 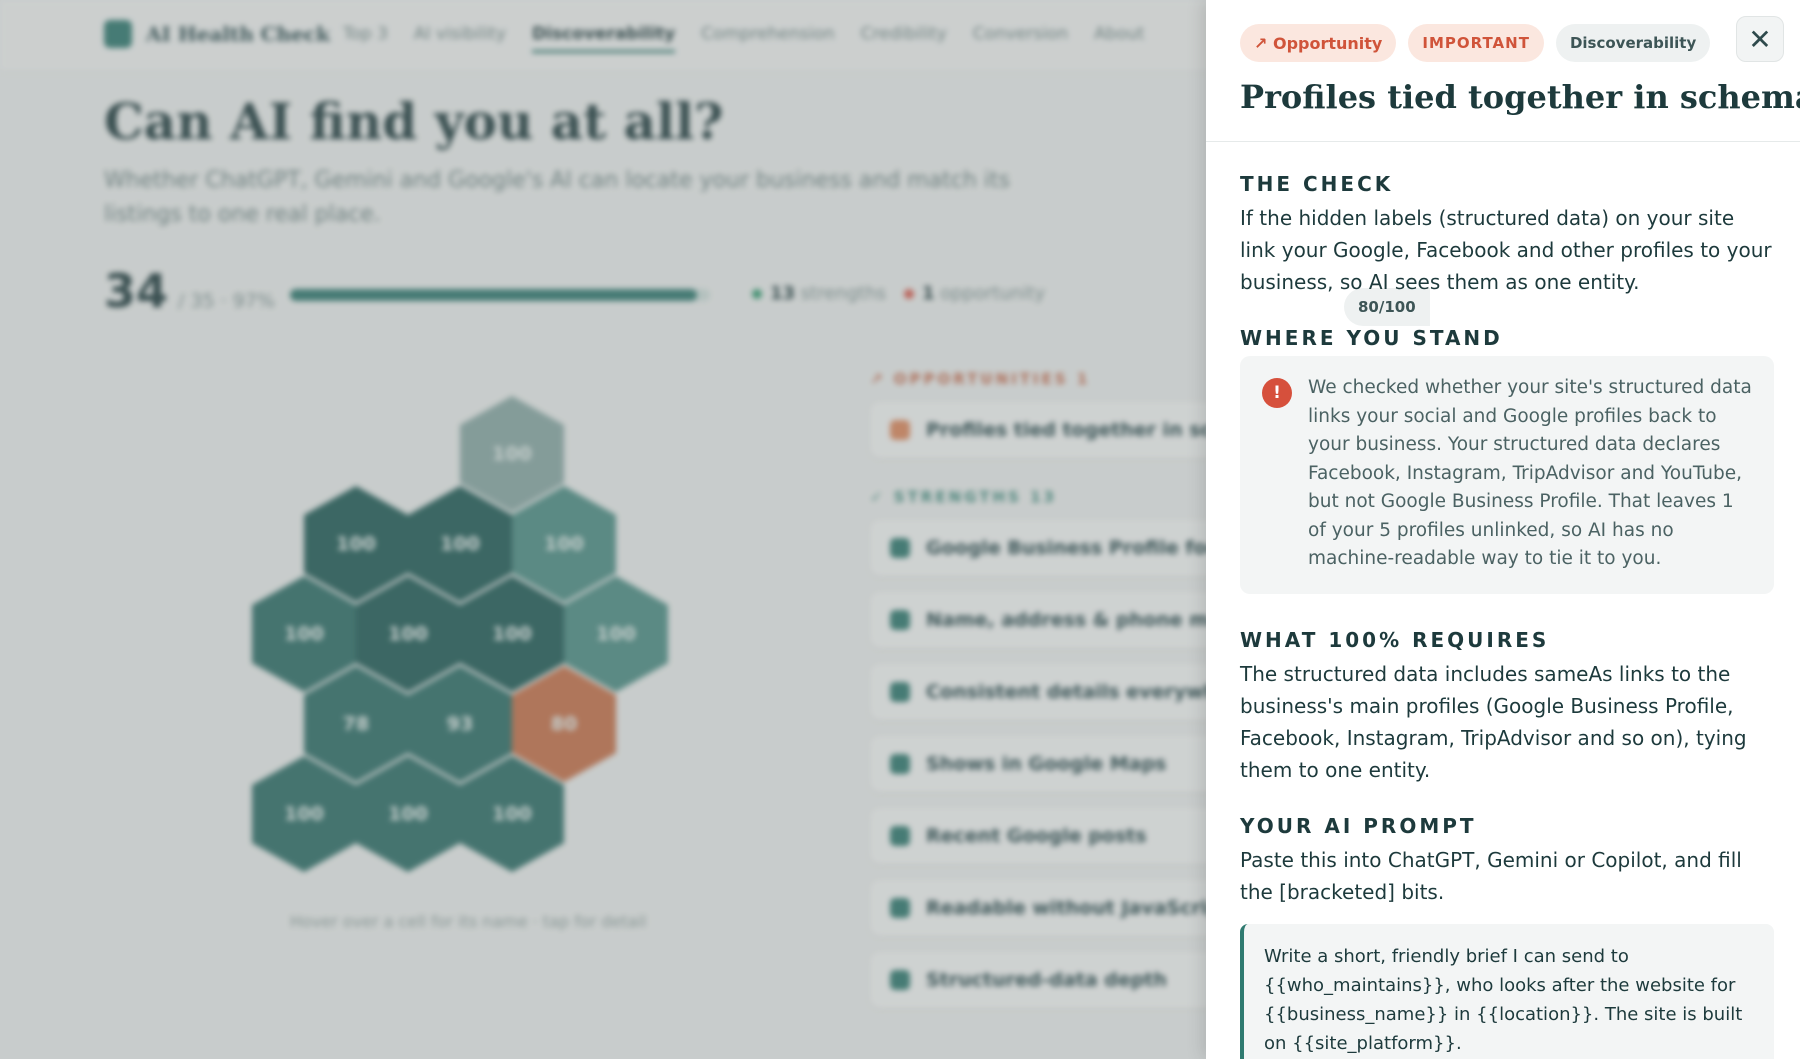 I want to click on opportunity-badge: ↗ Opportunity, so click(x=1318, y=43).